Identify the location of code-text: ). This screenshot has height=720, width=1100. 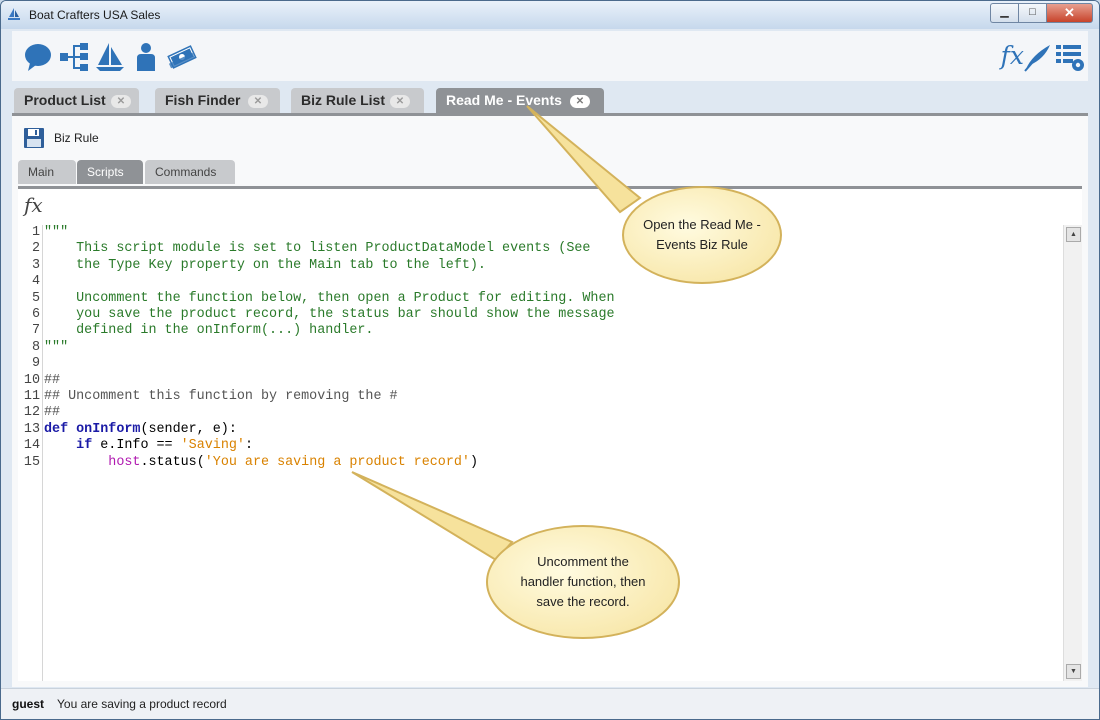
(473, 462).